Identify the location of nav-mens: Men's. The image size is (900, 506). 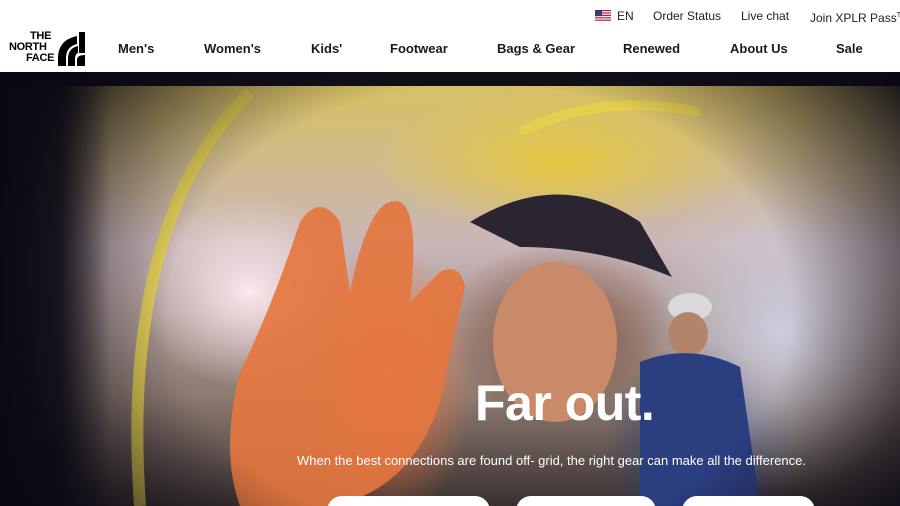
(136, 48).